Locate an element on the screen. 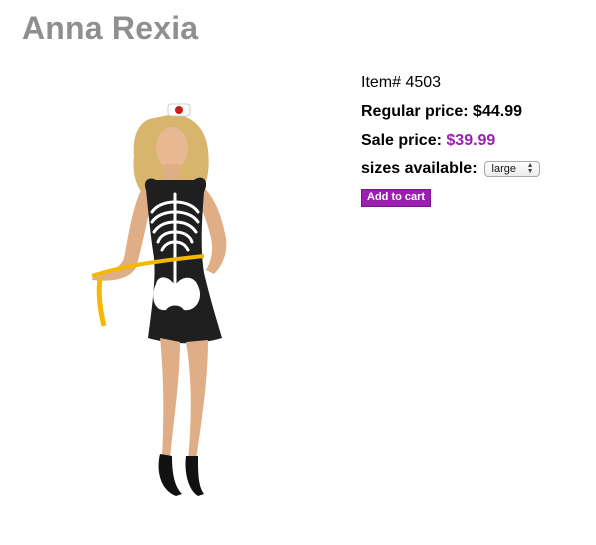  regular-price-value: $44.99 is located at coordinates (497, 111).